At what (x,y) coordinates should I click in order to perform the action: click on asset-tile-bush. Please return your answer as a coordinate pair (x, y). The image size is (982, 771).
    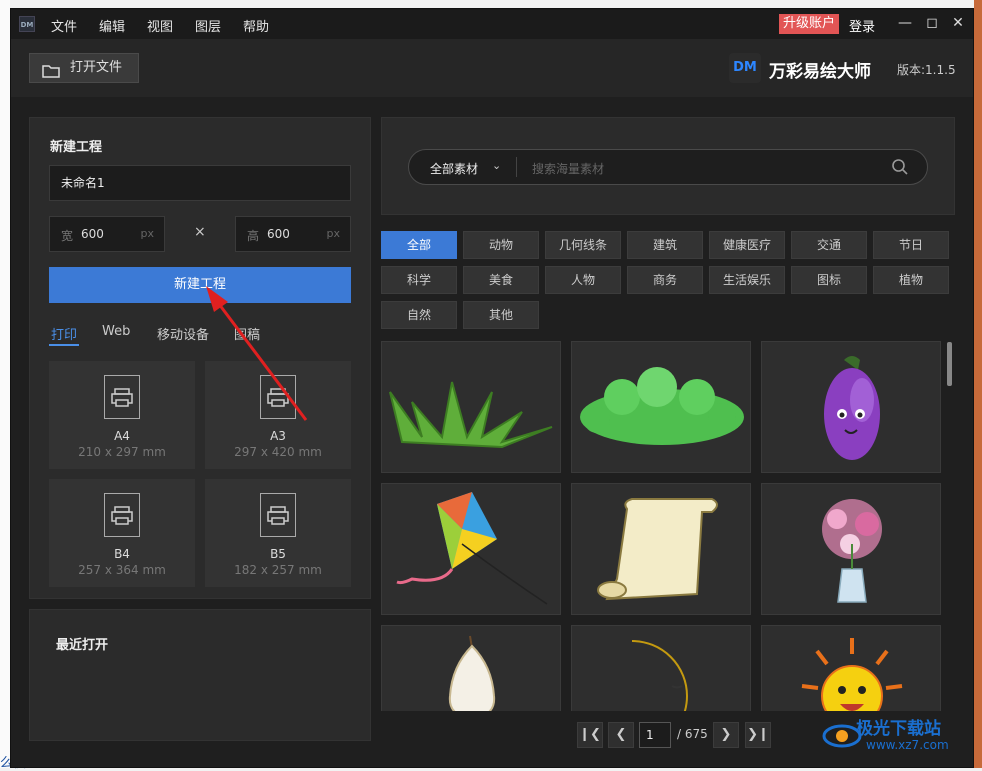
    Looking at the image, I should click on (661, 407).